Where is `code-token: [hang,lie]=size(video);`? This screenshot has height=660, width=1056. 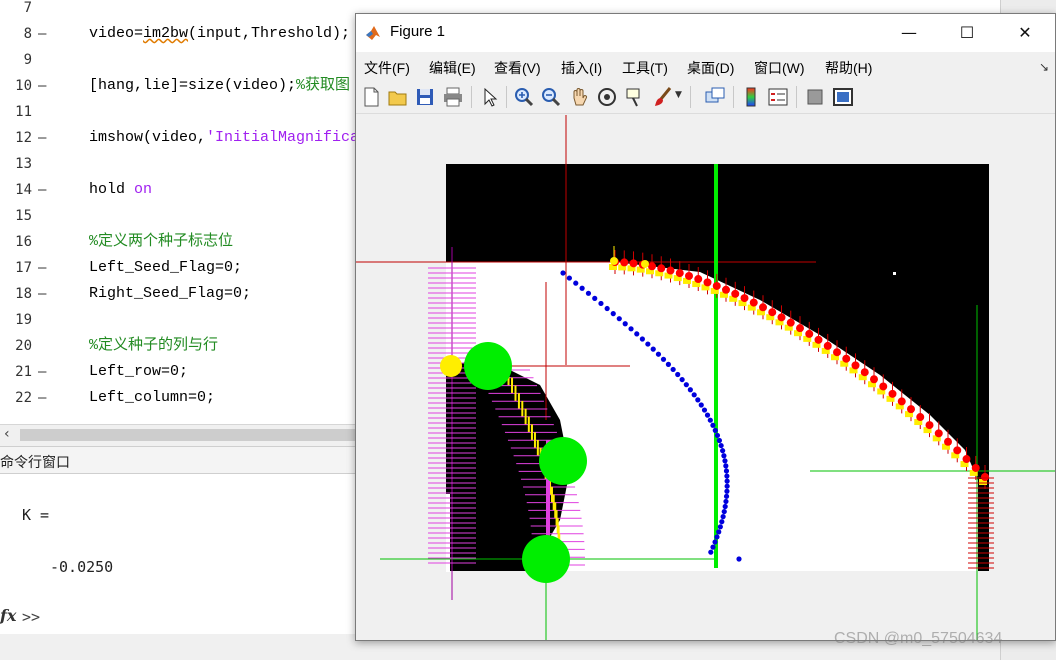 code-token: [hang,lie]=size(video); is located at coordinates (193, 85).